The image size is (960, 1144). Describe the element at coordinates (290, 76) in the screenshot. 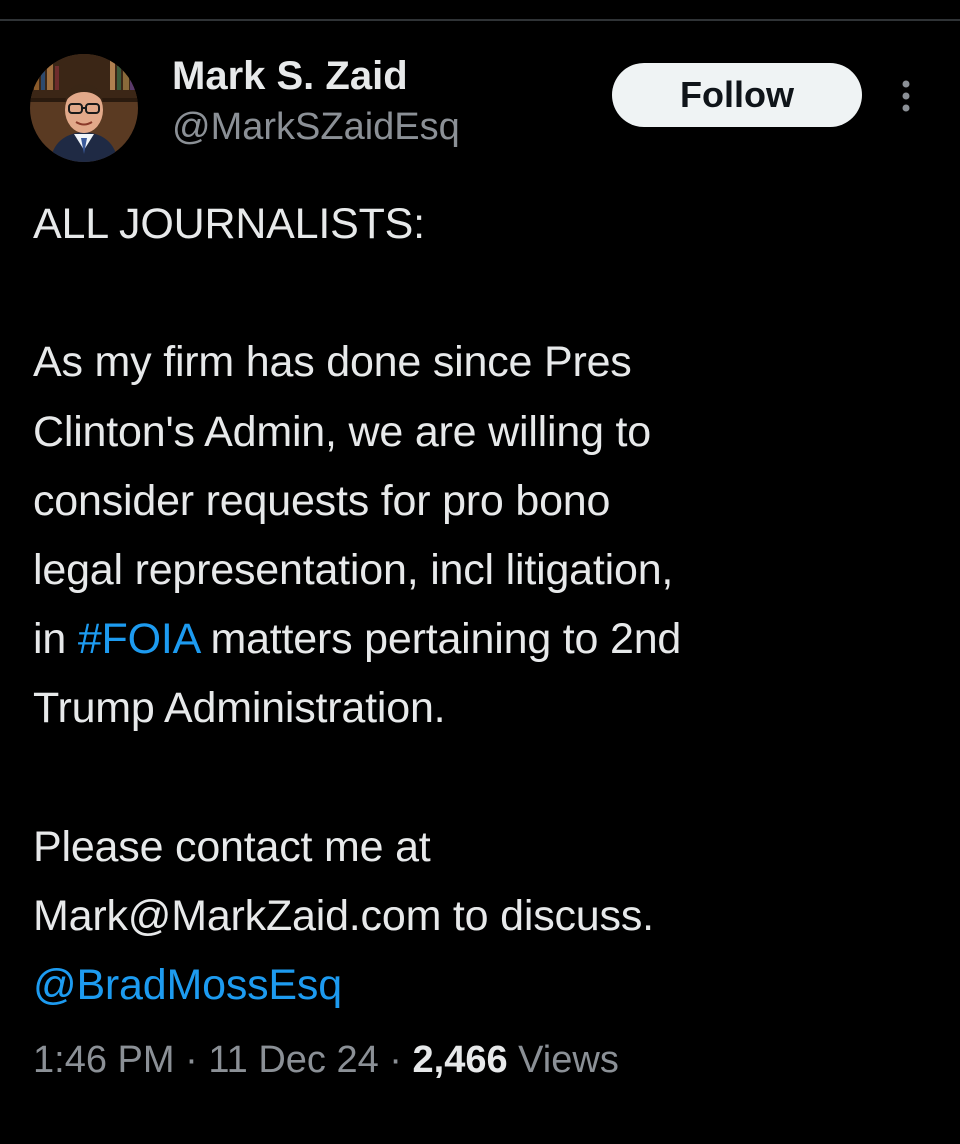

I see `author-display-name: Mark S. Zaid` at that location.